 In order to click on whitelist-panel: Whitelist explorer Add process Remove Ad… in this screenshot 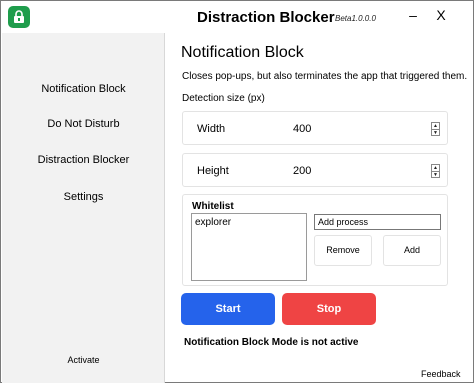, I will do `click(315, 240)`.